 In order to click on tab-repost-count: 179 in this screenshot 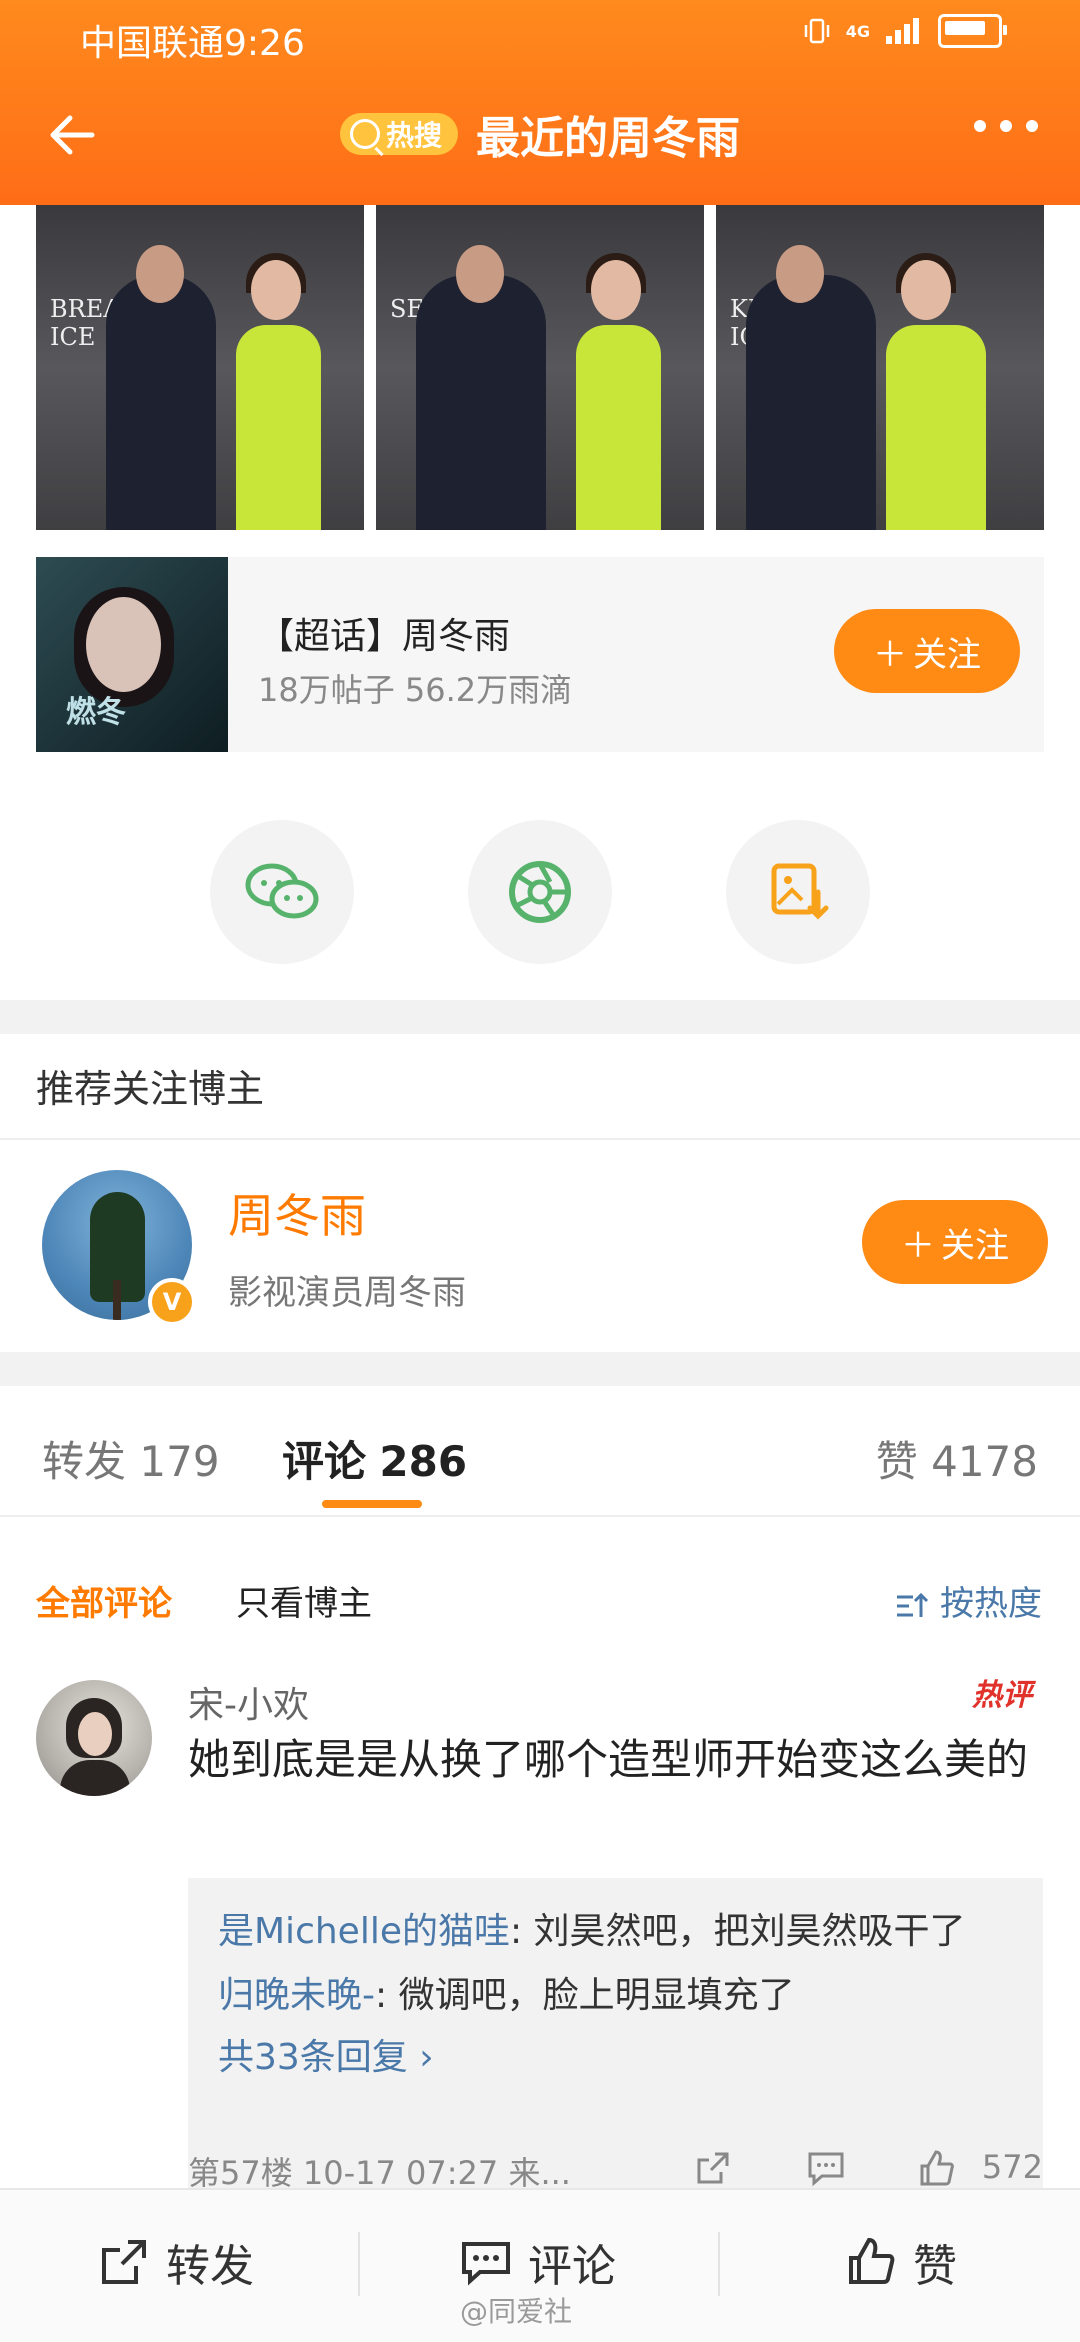, I will do `click(179, 1461)`.